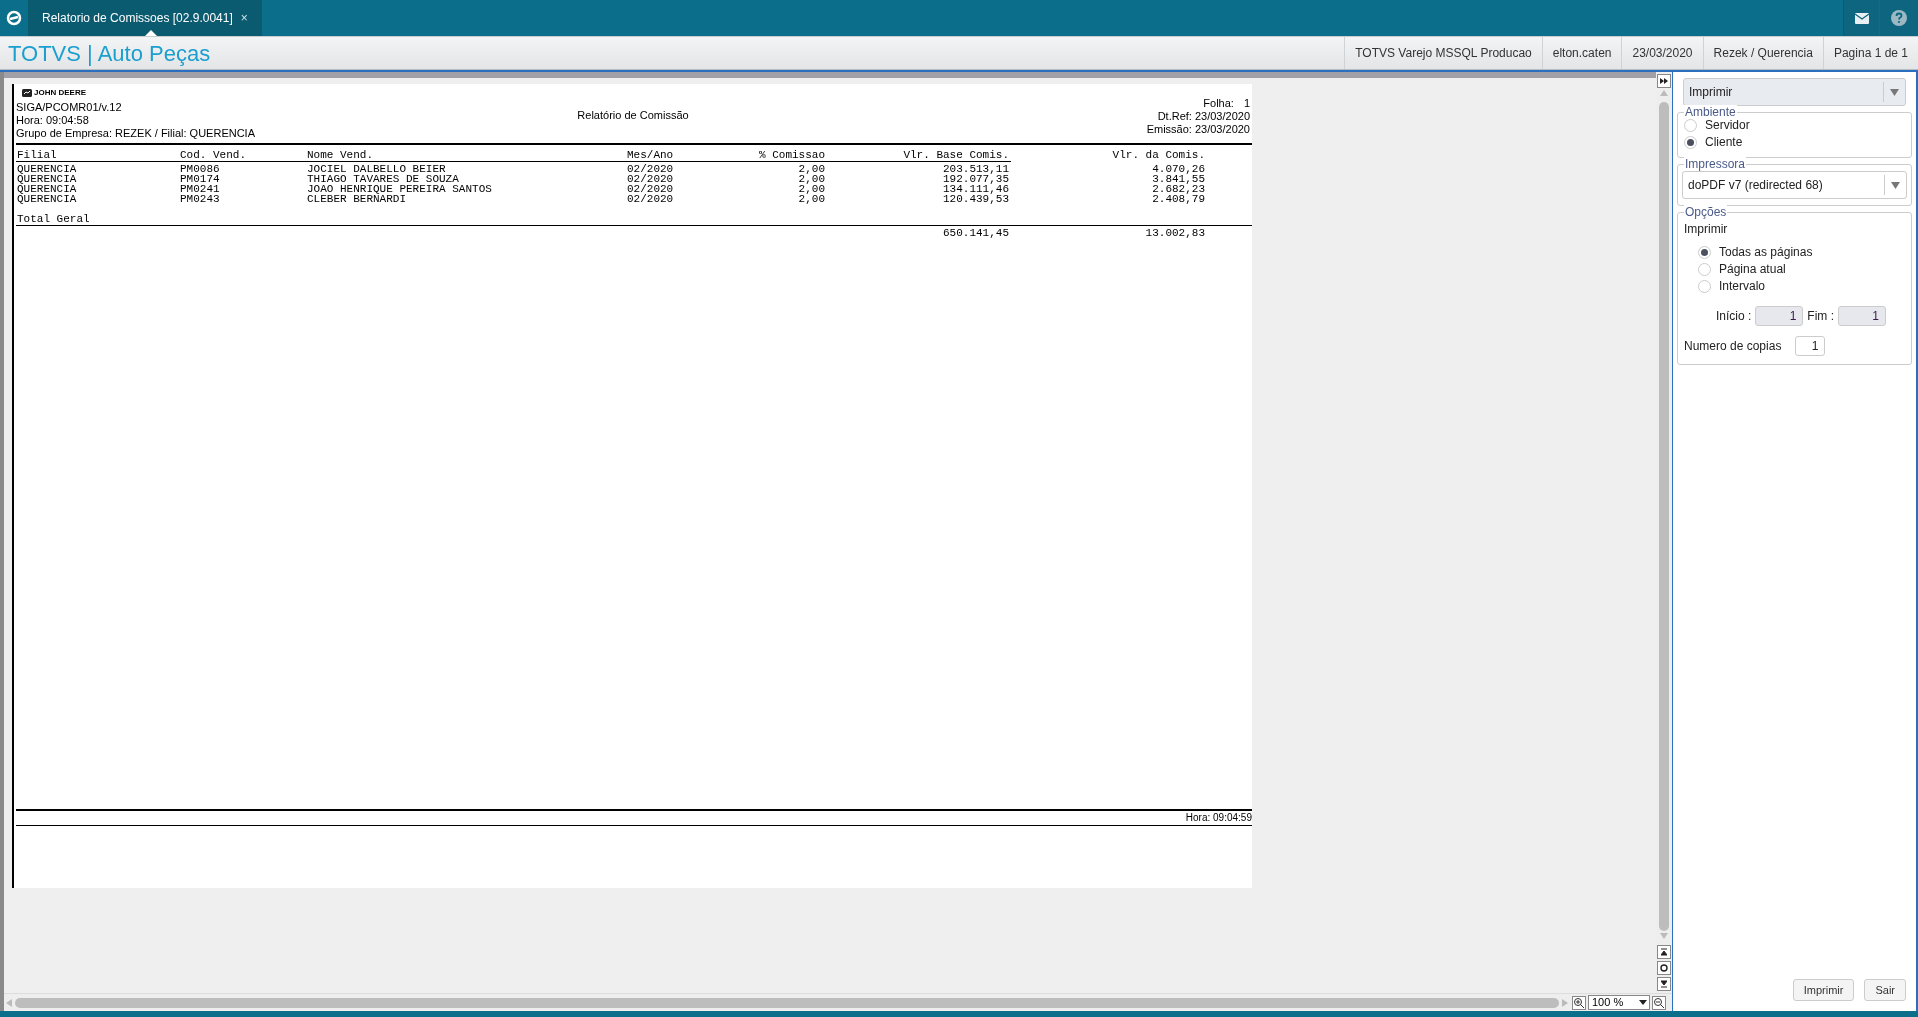 The width and height of the screenshot is (1918, 1017). Describe the element at coordinates (14, 18) in the screenshot. I see `logo-icon` at that location.